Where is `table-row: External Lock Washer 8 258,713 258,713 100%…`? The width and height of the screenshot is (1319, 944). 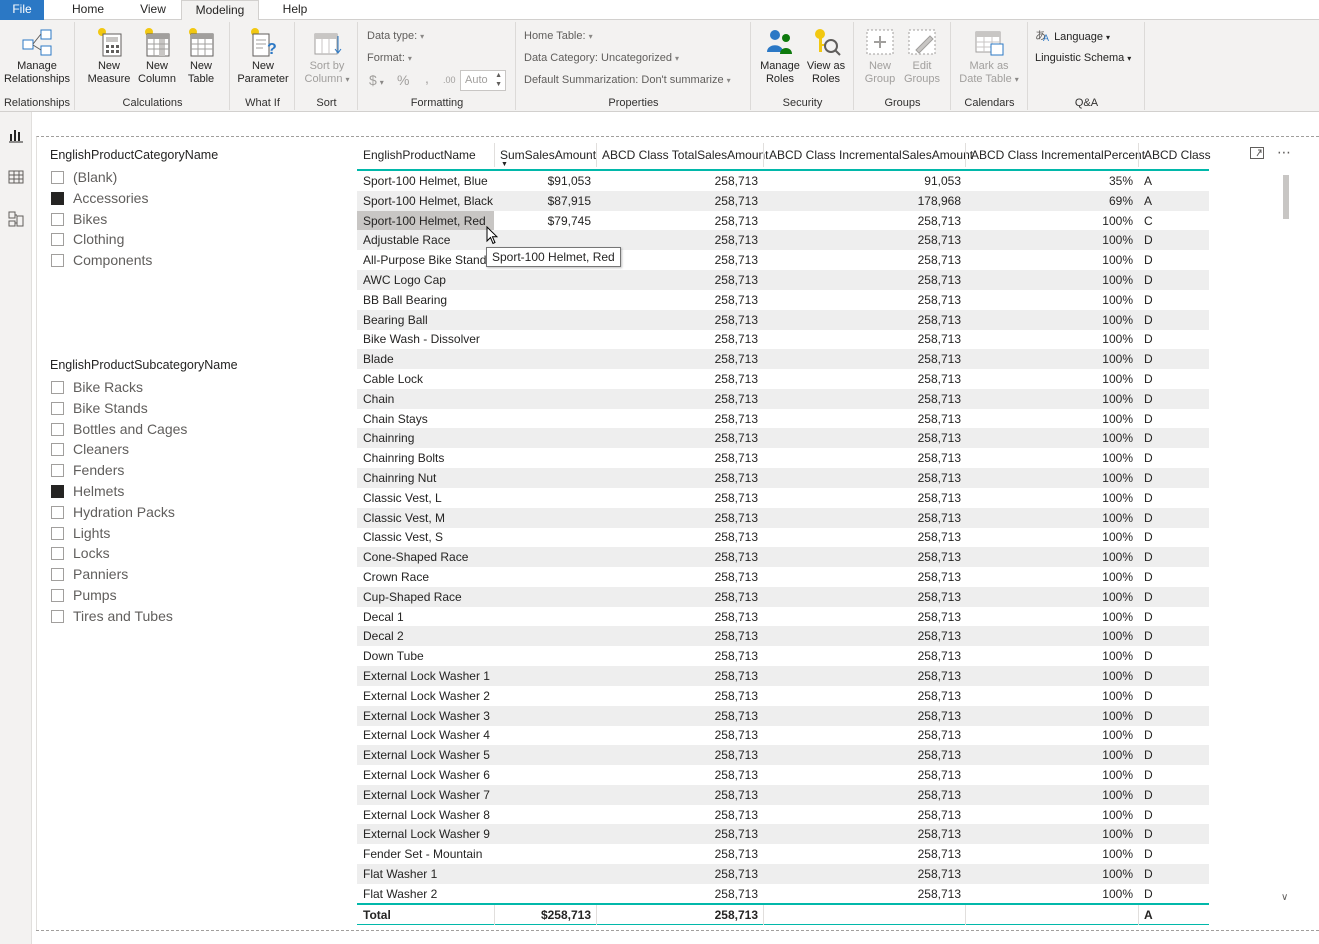 table-row: External Lock Washer 8 258,713 258,713 100%… is located at coordinates (783, 815).